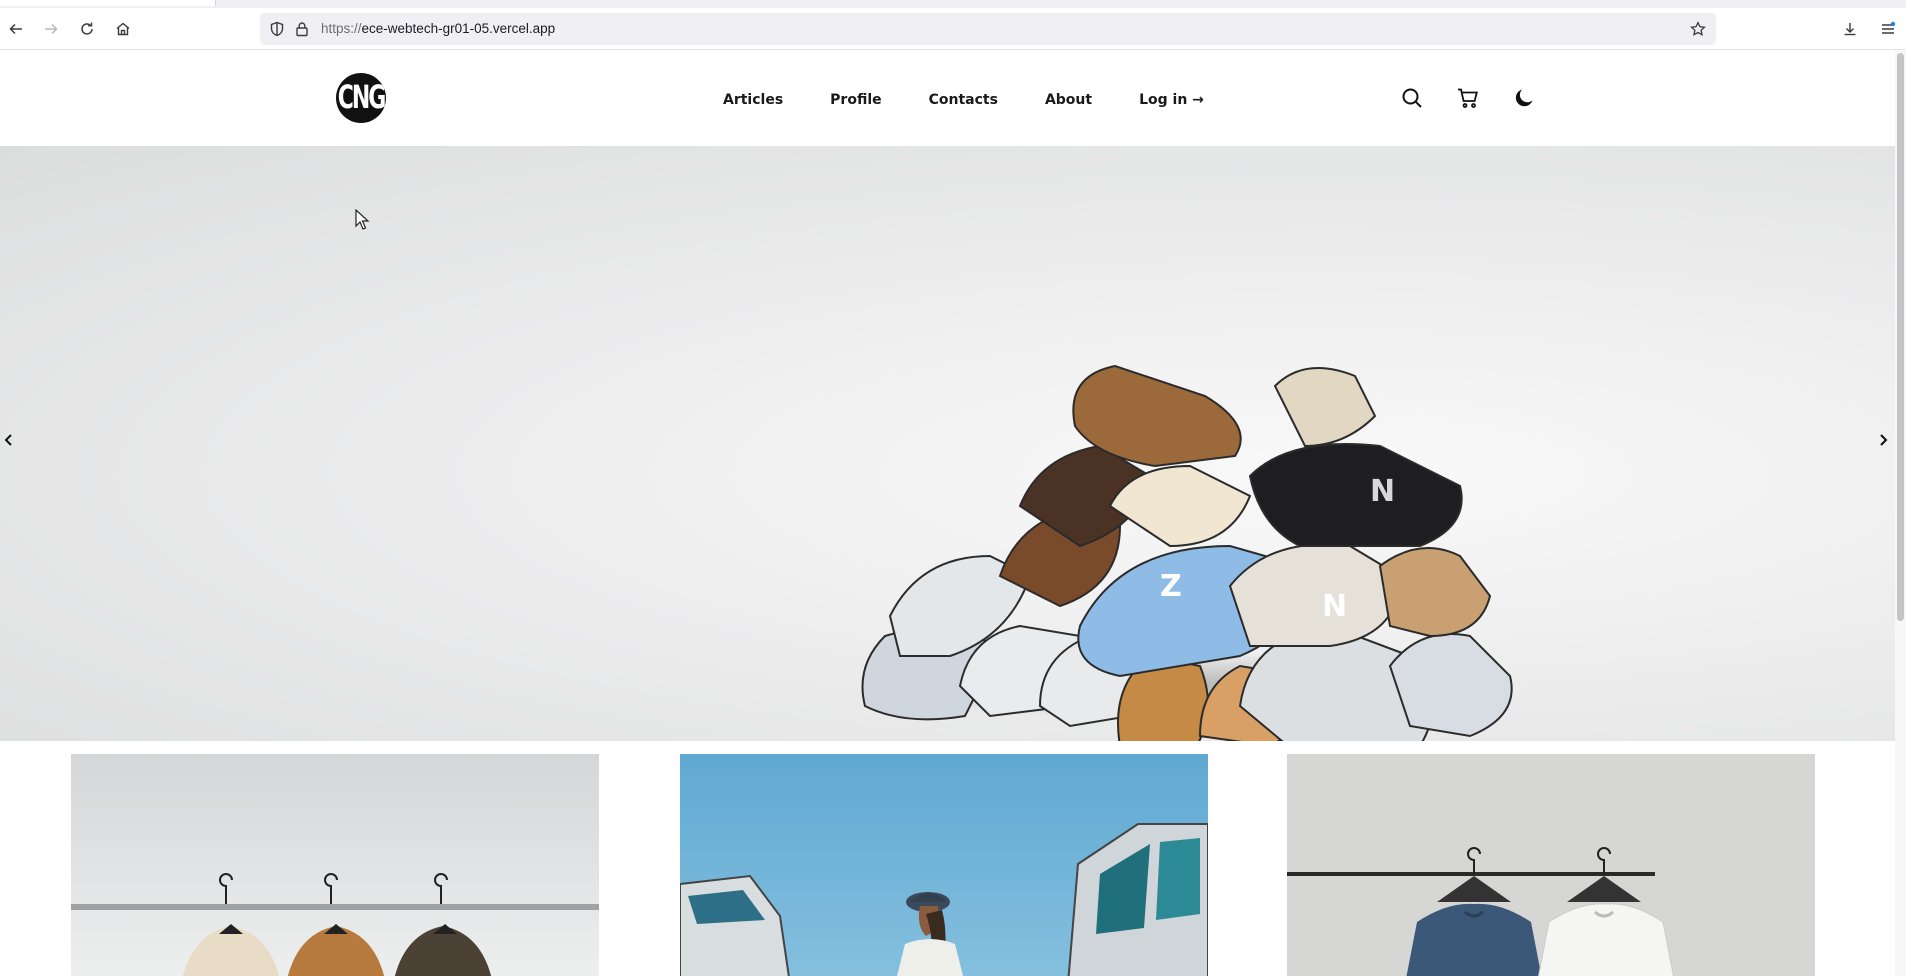 This screenshot has width=1906, height=976. I want to click on menu-icon, so click(1888, 29).